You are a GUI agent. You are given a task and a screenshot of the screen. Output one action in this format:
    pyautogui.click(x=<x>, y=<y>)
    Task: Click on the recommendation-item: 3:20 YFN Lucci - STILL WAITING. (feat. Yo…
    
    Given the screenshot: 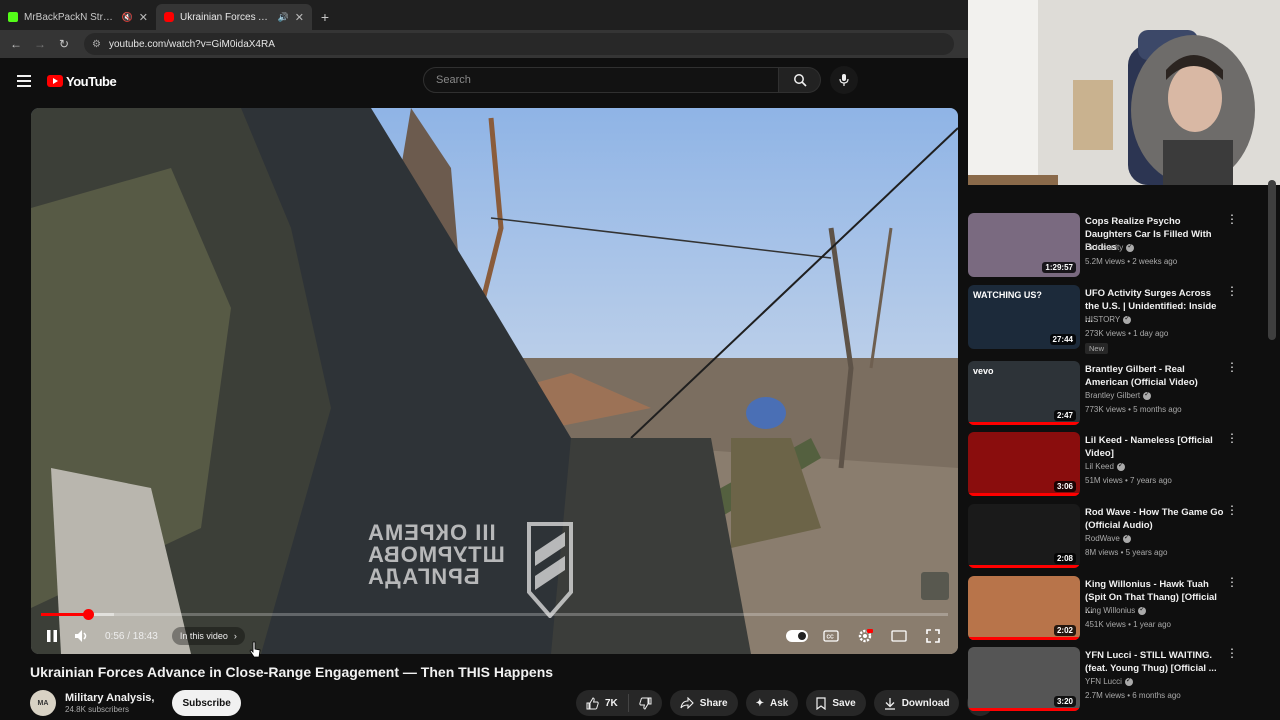 What is the action you would take?
    pyautogui.click(x=1118, y=681)
    